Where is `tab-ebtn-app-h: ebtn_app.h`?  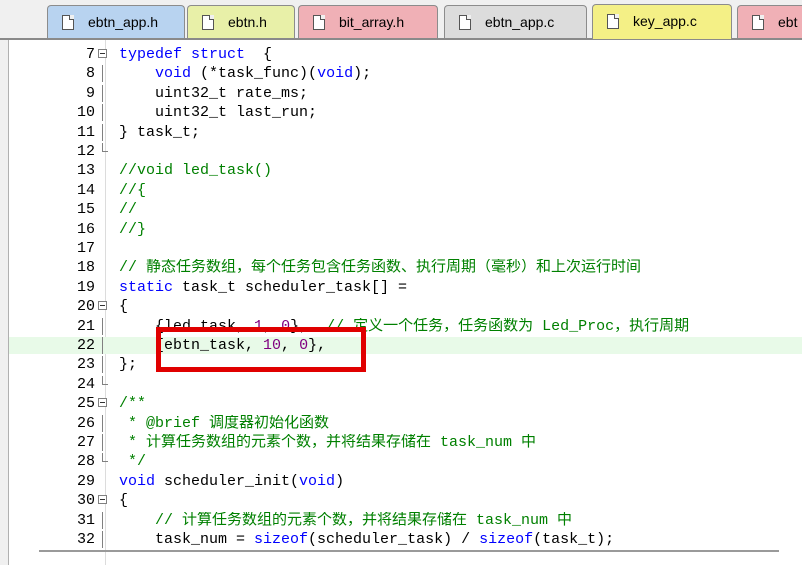 tab-ebtn-app-h: ebtn_app.h is located at coordinates (116, 21).